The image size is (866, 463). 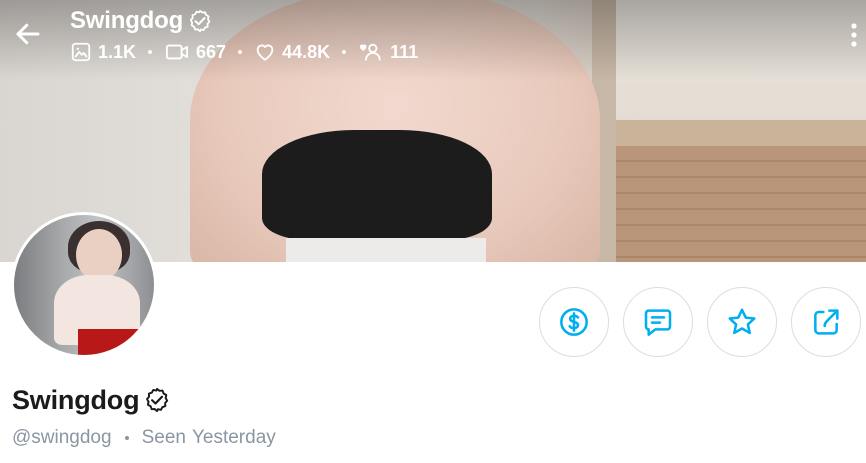 What do you see at coordinates (233, 437) in the screenshot?
I see `seen-value: Yesterday` at bounding box center [233, 437].